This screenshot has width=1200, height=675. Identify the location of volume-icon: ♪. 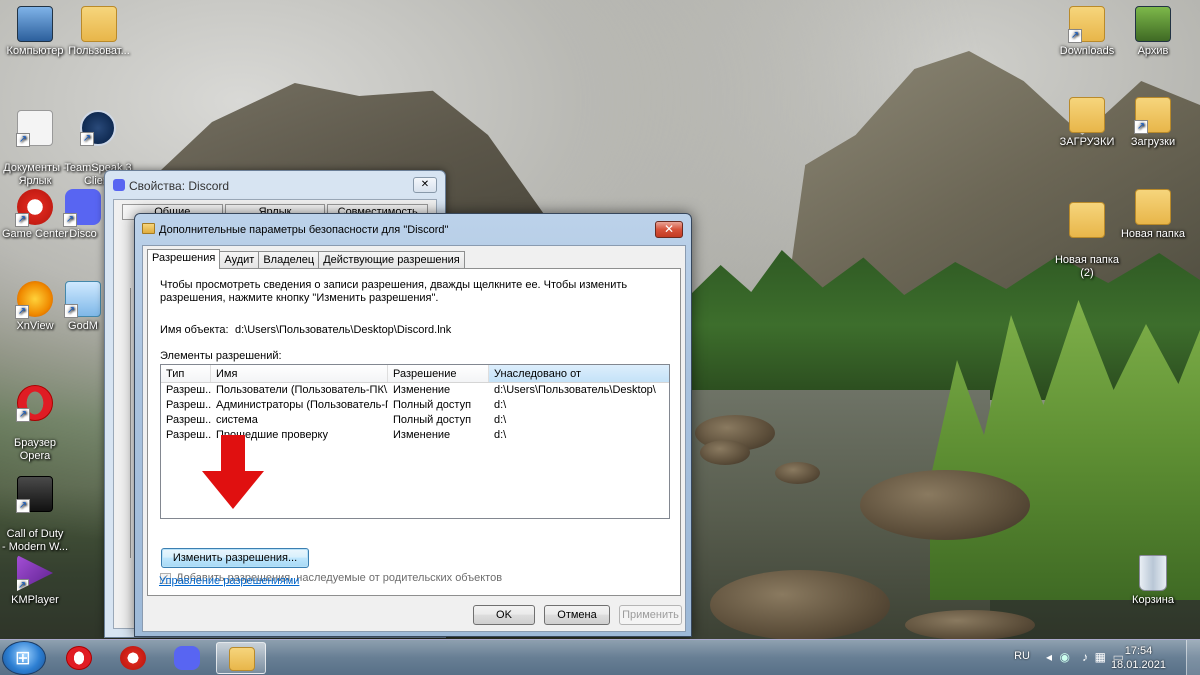
(1085, 657).